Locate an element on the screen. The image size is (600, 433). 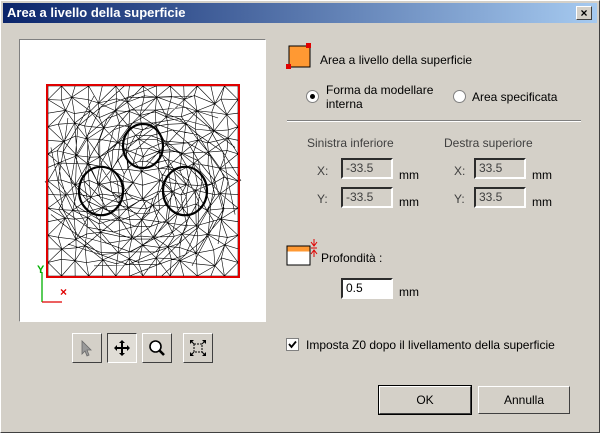
y-axis-label: Y is located at coordinates (41, 270).